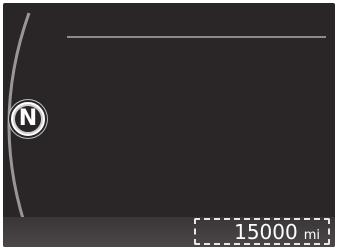 The height and width of the screenshot is (250, 338). What do you see at coordinates (311, 235) in the screenshot?
I see `odometer-unit: mi` at bounding box center [311, 235].